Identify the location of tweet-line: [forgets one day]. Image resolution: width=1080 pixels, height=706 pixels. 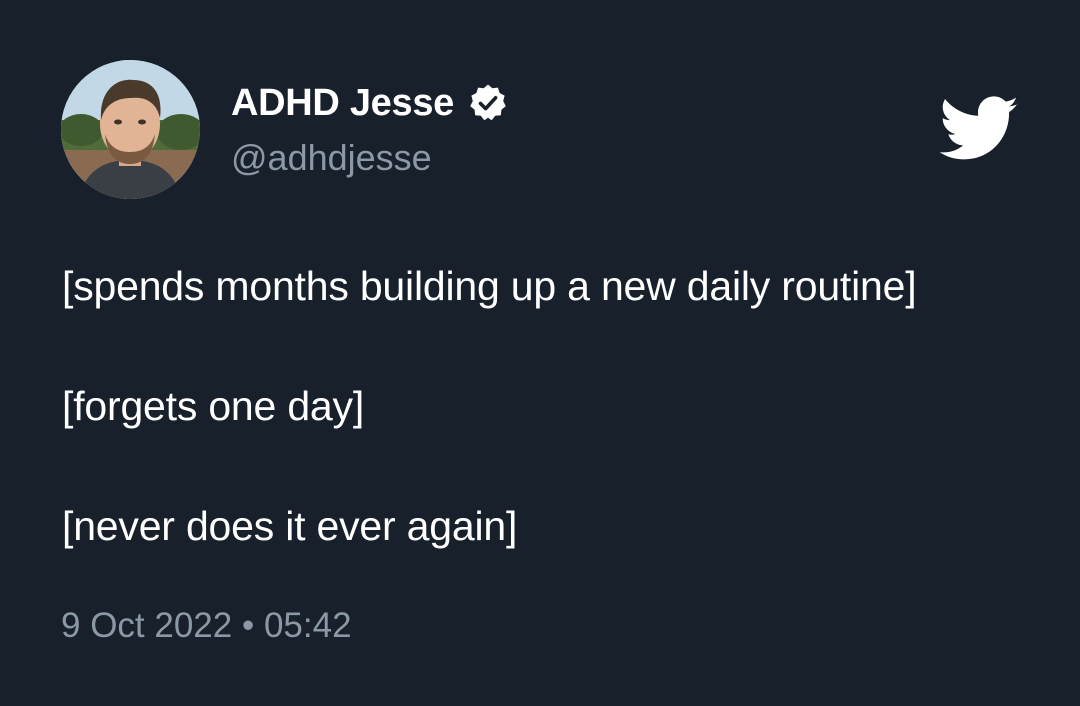
(213, 406).